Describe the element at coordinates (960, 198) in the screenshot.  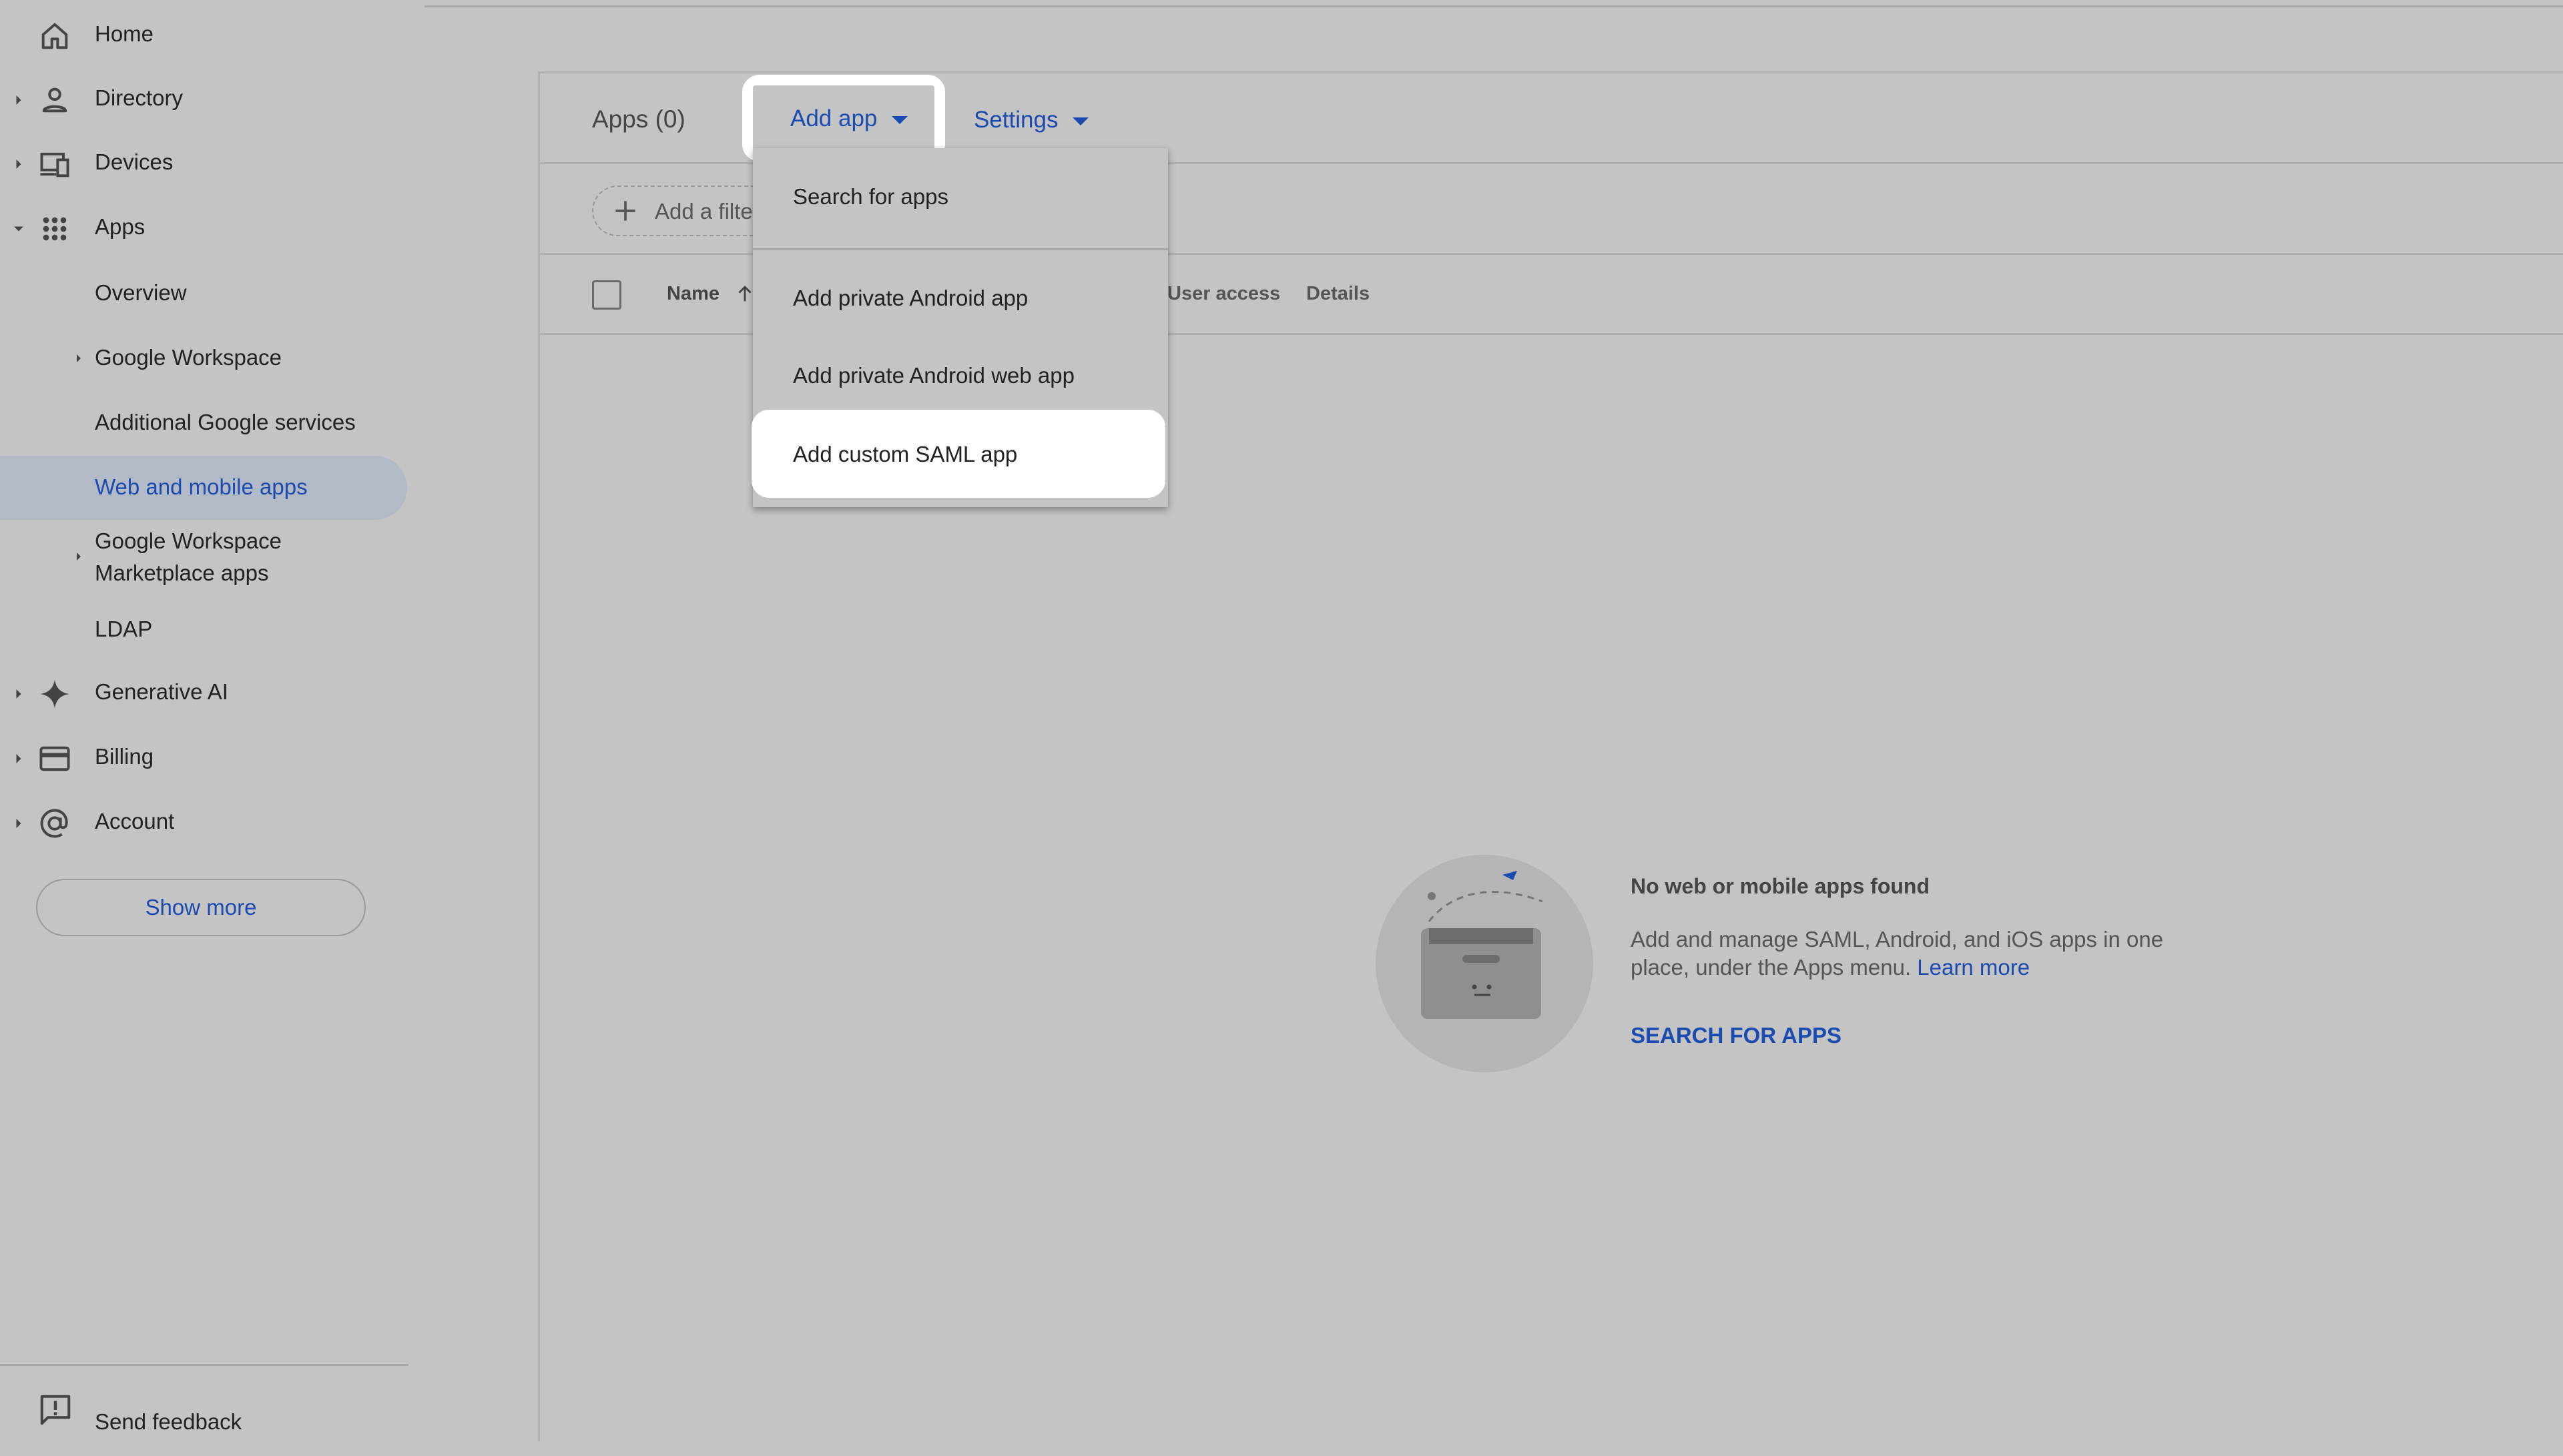
I see `menu-item-search-for-apps: Search for apps` at that location.